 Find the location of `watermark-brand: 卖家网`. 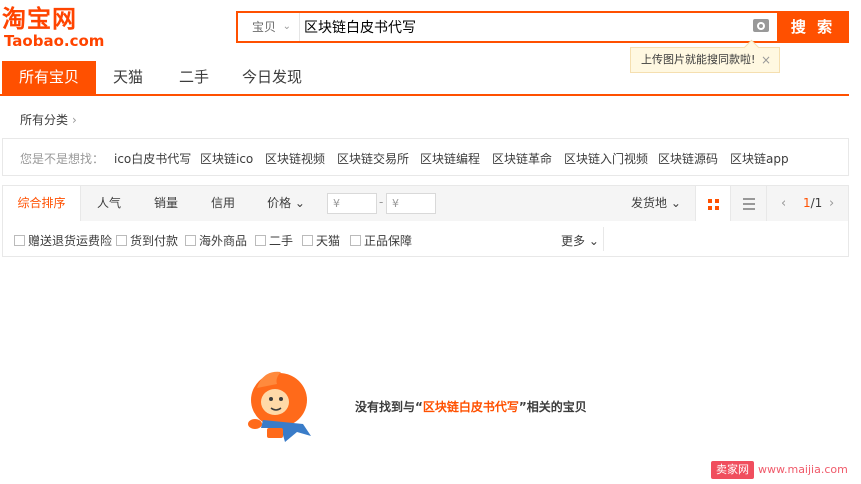

watermark-brand: 卖家网 is located at coordinates (732, 470).